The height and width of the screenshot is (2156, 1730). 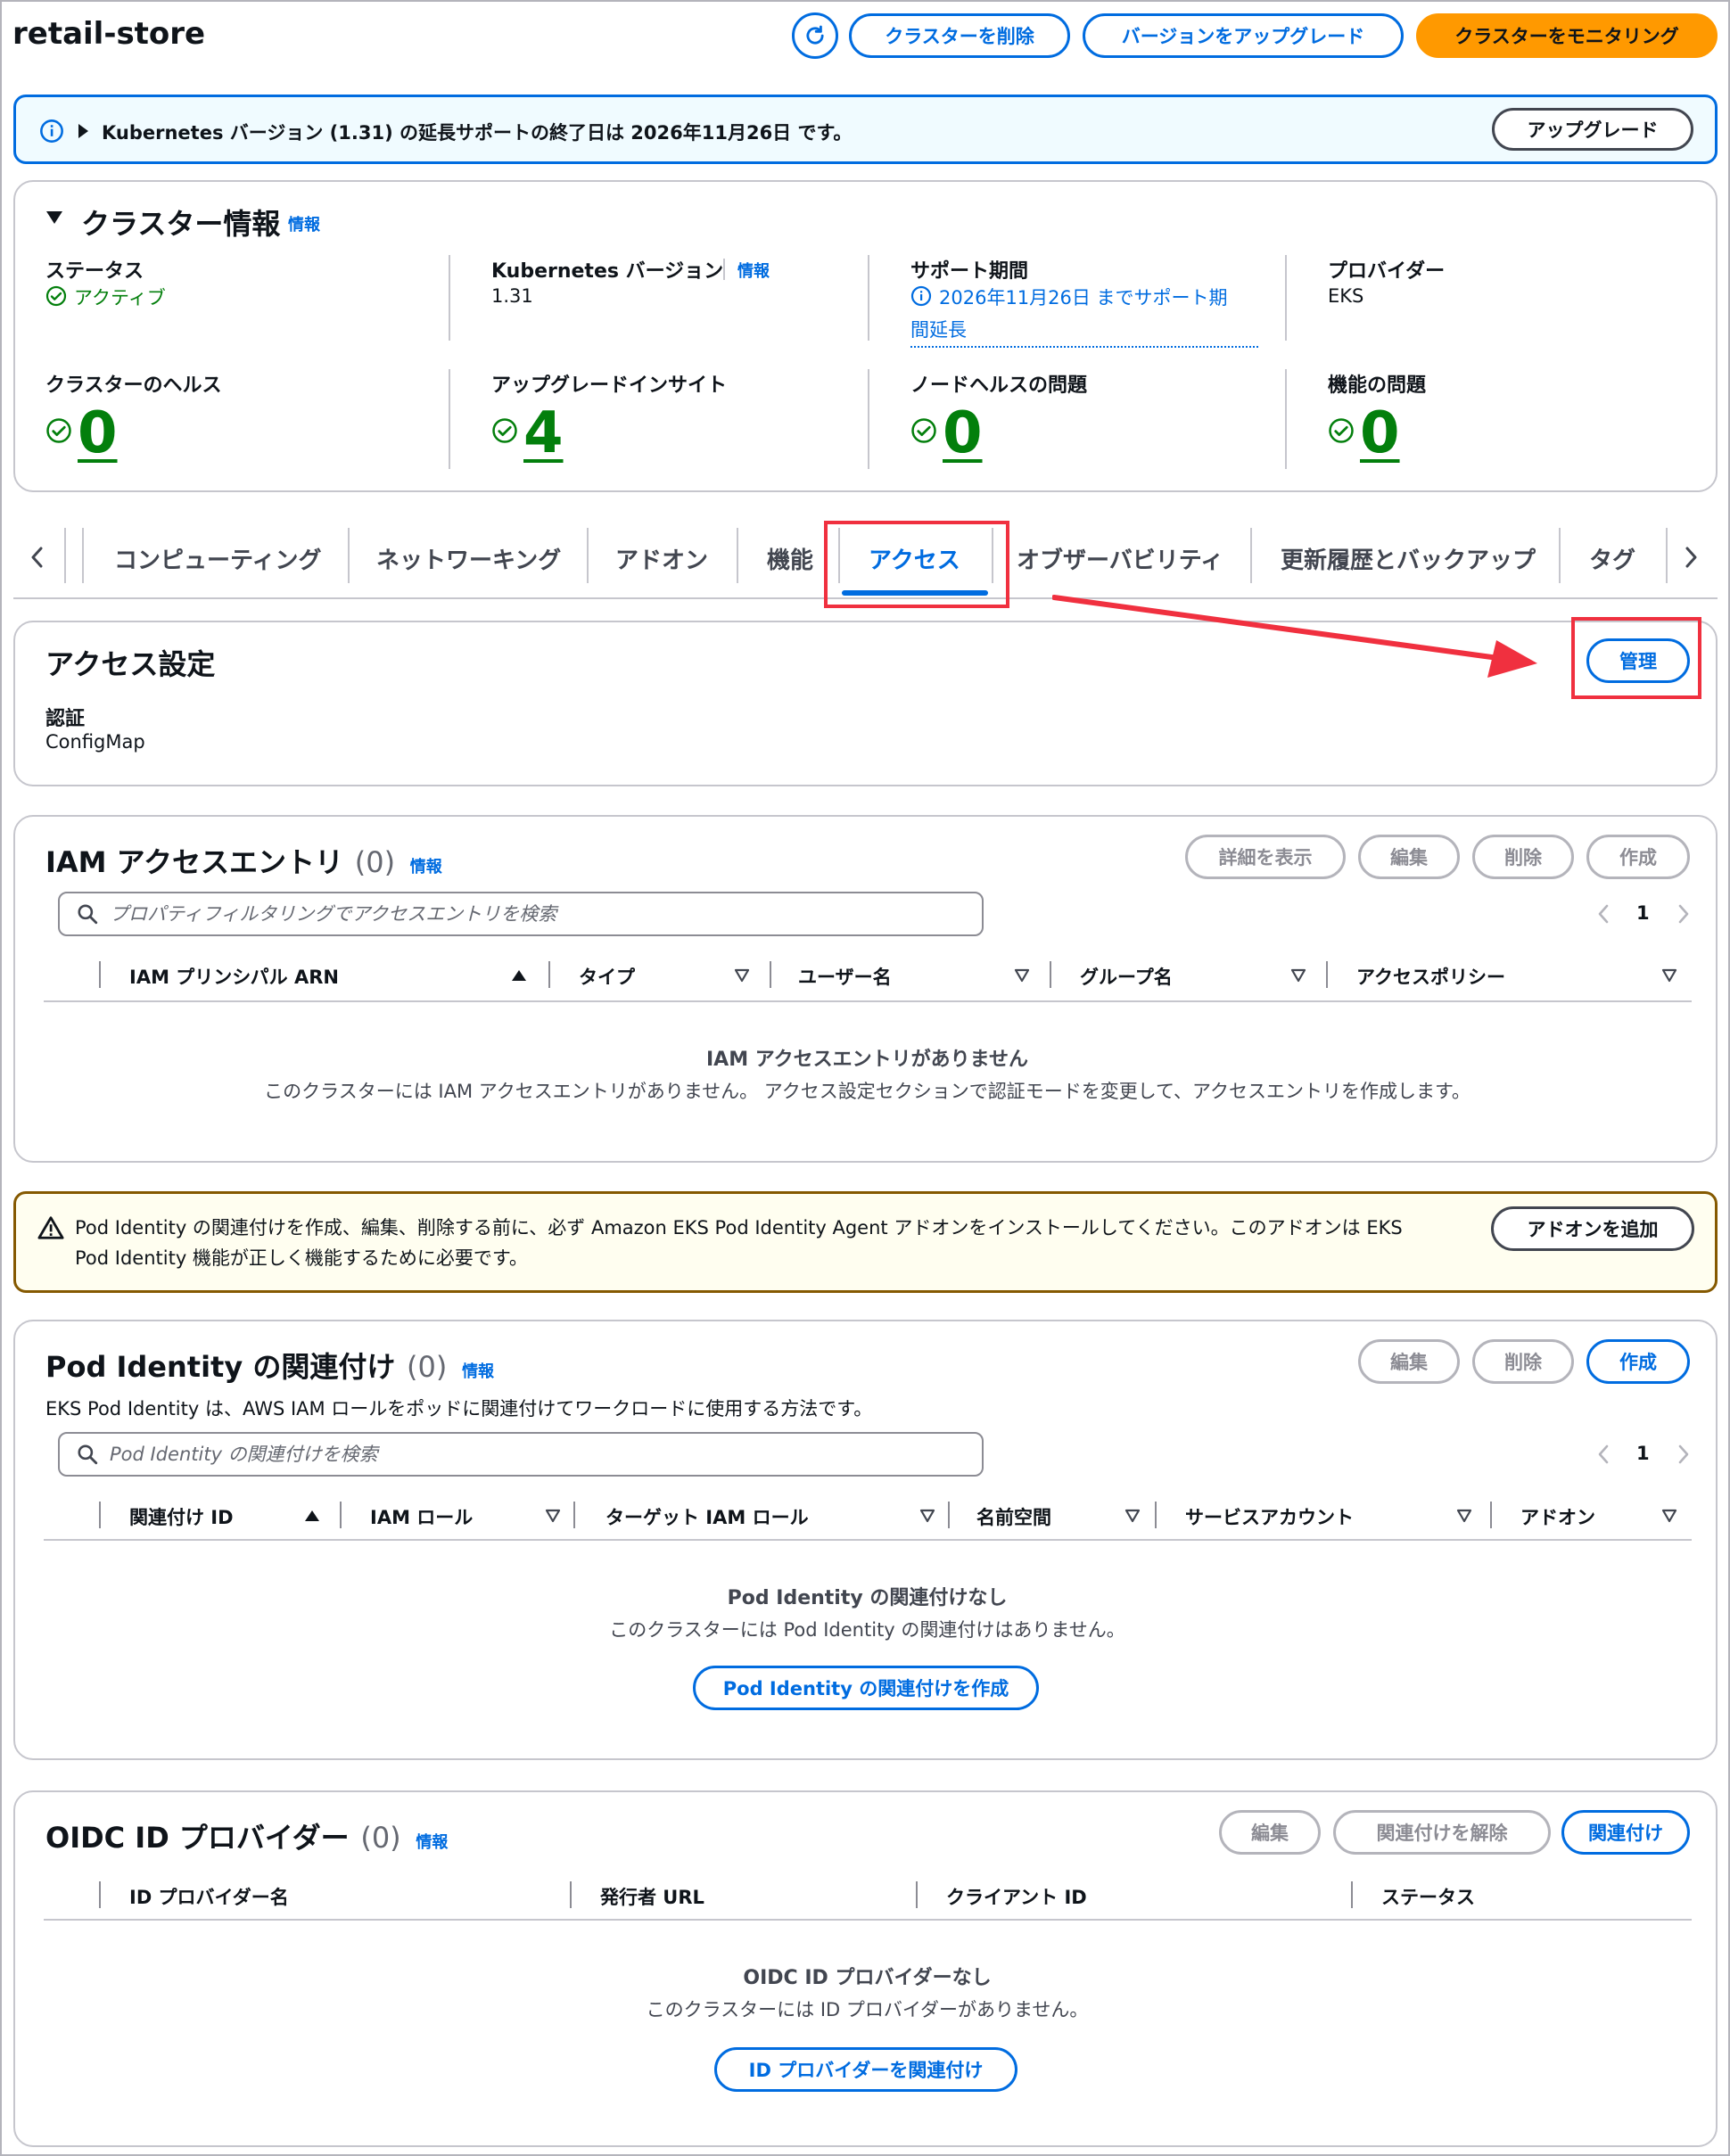 I want to click on table-header-border, so click(x=868, y=1920).